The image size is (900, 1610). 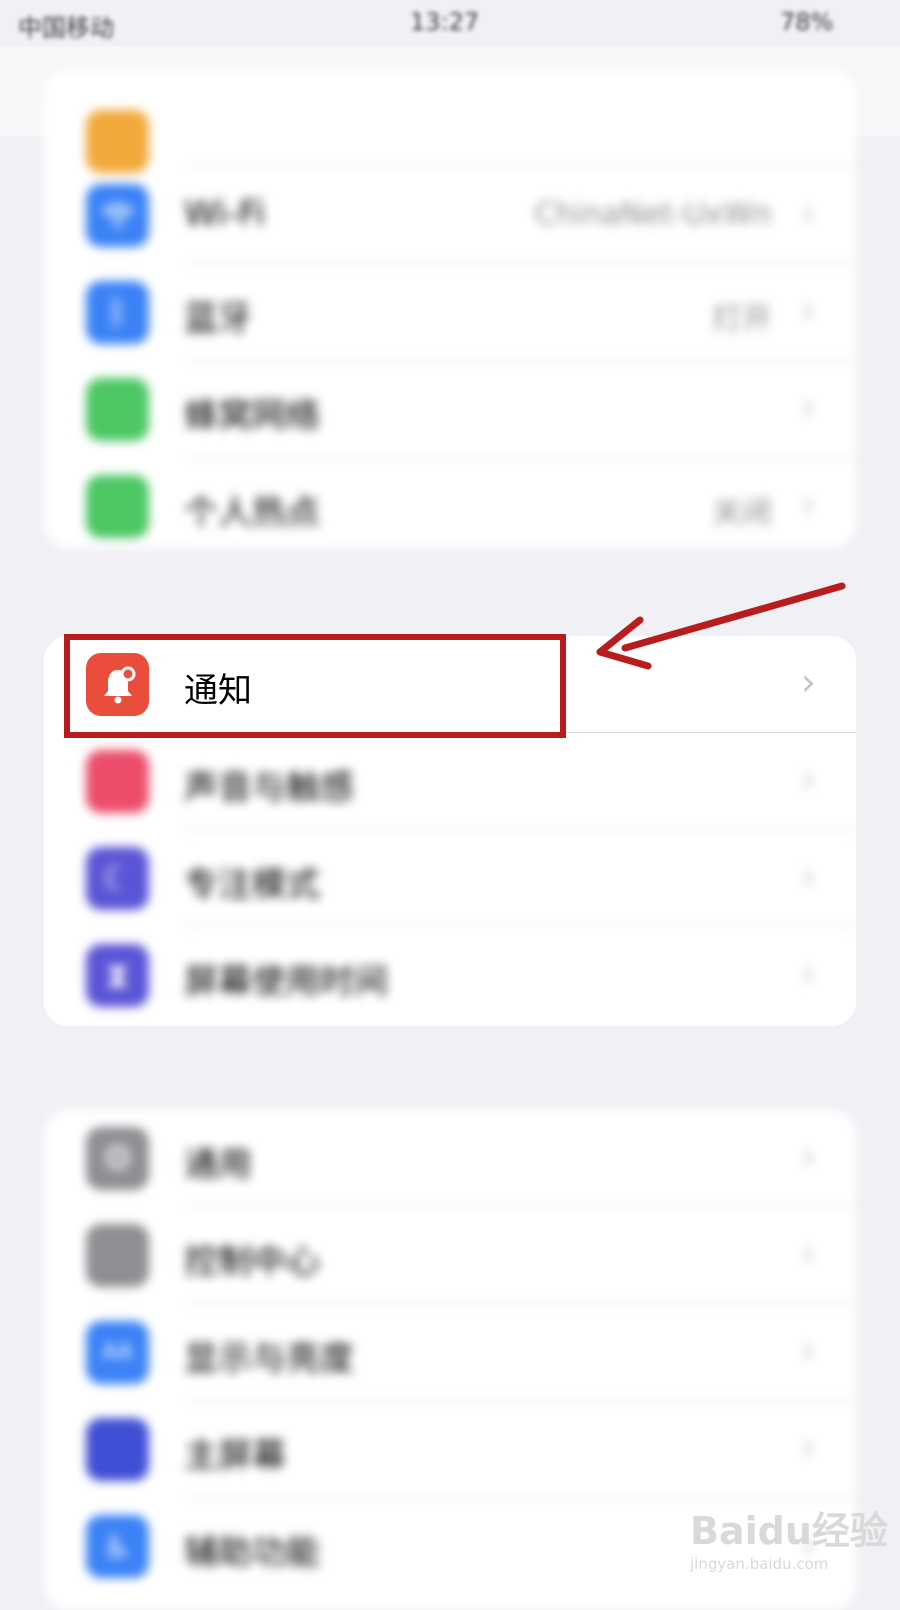 I want to click on annotation-arrow-icon, so click(x=721, y=626).